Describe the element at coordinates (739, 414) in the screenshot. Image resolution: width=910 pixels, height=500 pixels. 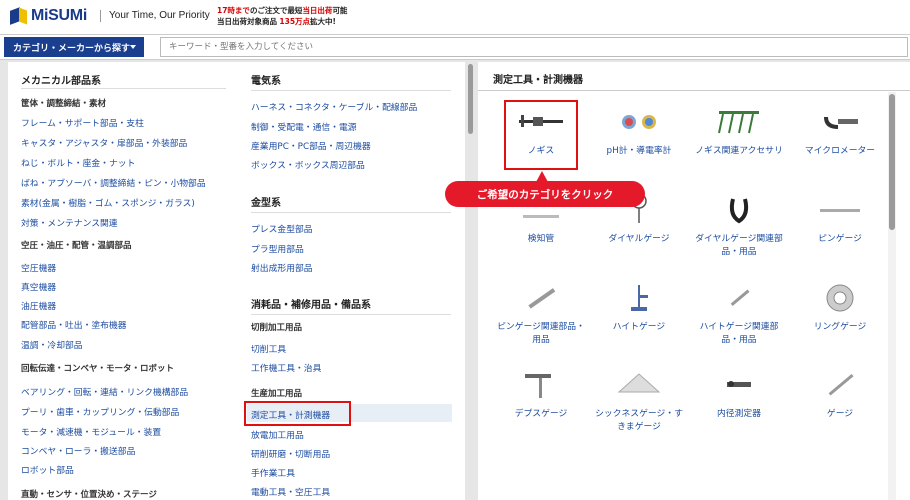
I see `subcategory-label: 内径測定器` at that location.